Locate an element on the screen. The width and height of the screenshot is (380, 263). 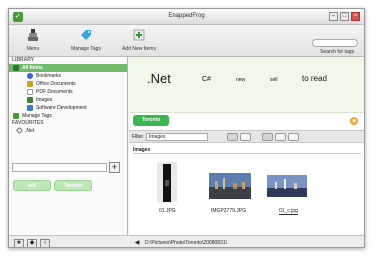
menu-button: Menu is located at coordinates (33, 40).